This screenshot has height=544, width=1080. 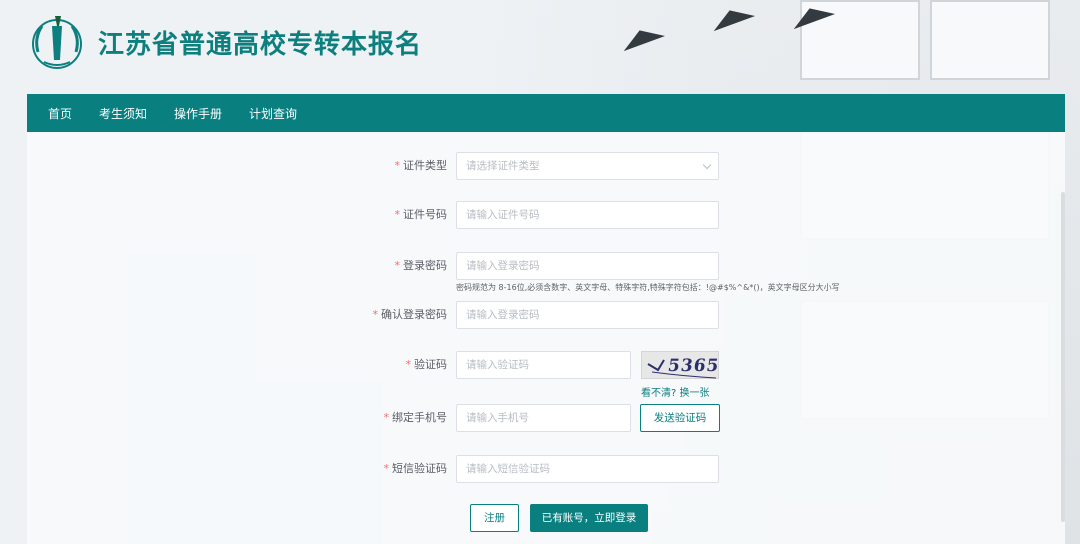 I want to click on sms-code-input: 请输入短信验证码, so click(x=587, y=469).